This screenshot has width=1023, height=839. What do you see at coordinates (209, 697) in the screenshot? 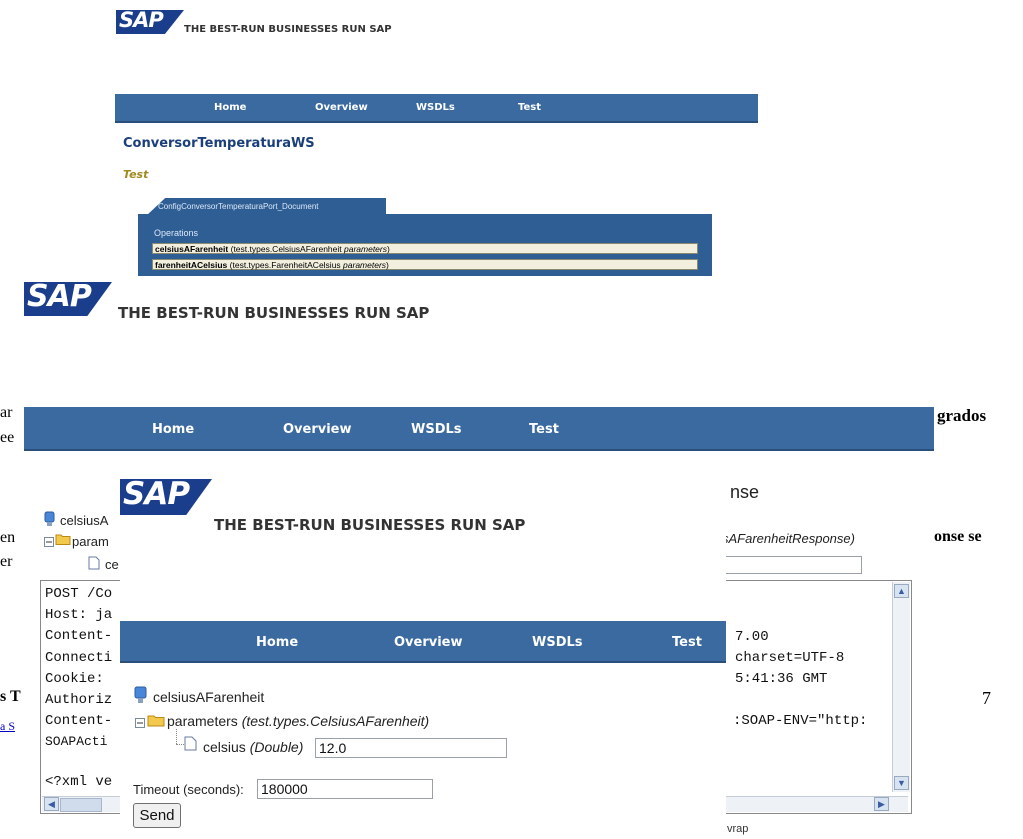
I see `tree-operation-label: celsiusAFarenheit` at bounding box center [209, 697].